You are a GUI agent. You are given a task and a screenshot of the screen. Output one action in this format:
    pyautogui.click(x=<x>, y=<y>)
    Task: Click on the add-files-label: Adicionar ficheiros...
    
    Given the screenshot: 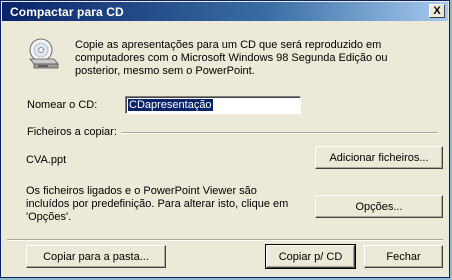 What is the action you would take?
    pyautogui.click(x=379, y=157)
    